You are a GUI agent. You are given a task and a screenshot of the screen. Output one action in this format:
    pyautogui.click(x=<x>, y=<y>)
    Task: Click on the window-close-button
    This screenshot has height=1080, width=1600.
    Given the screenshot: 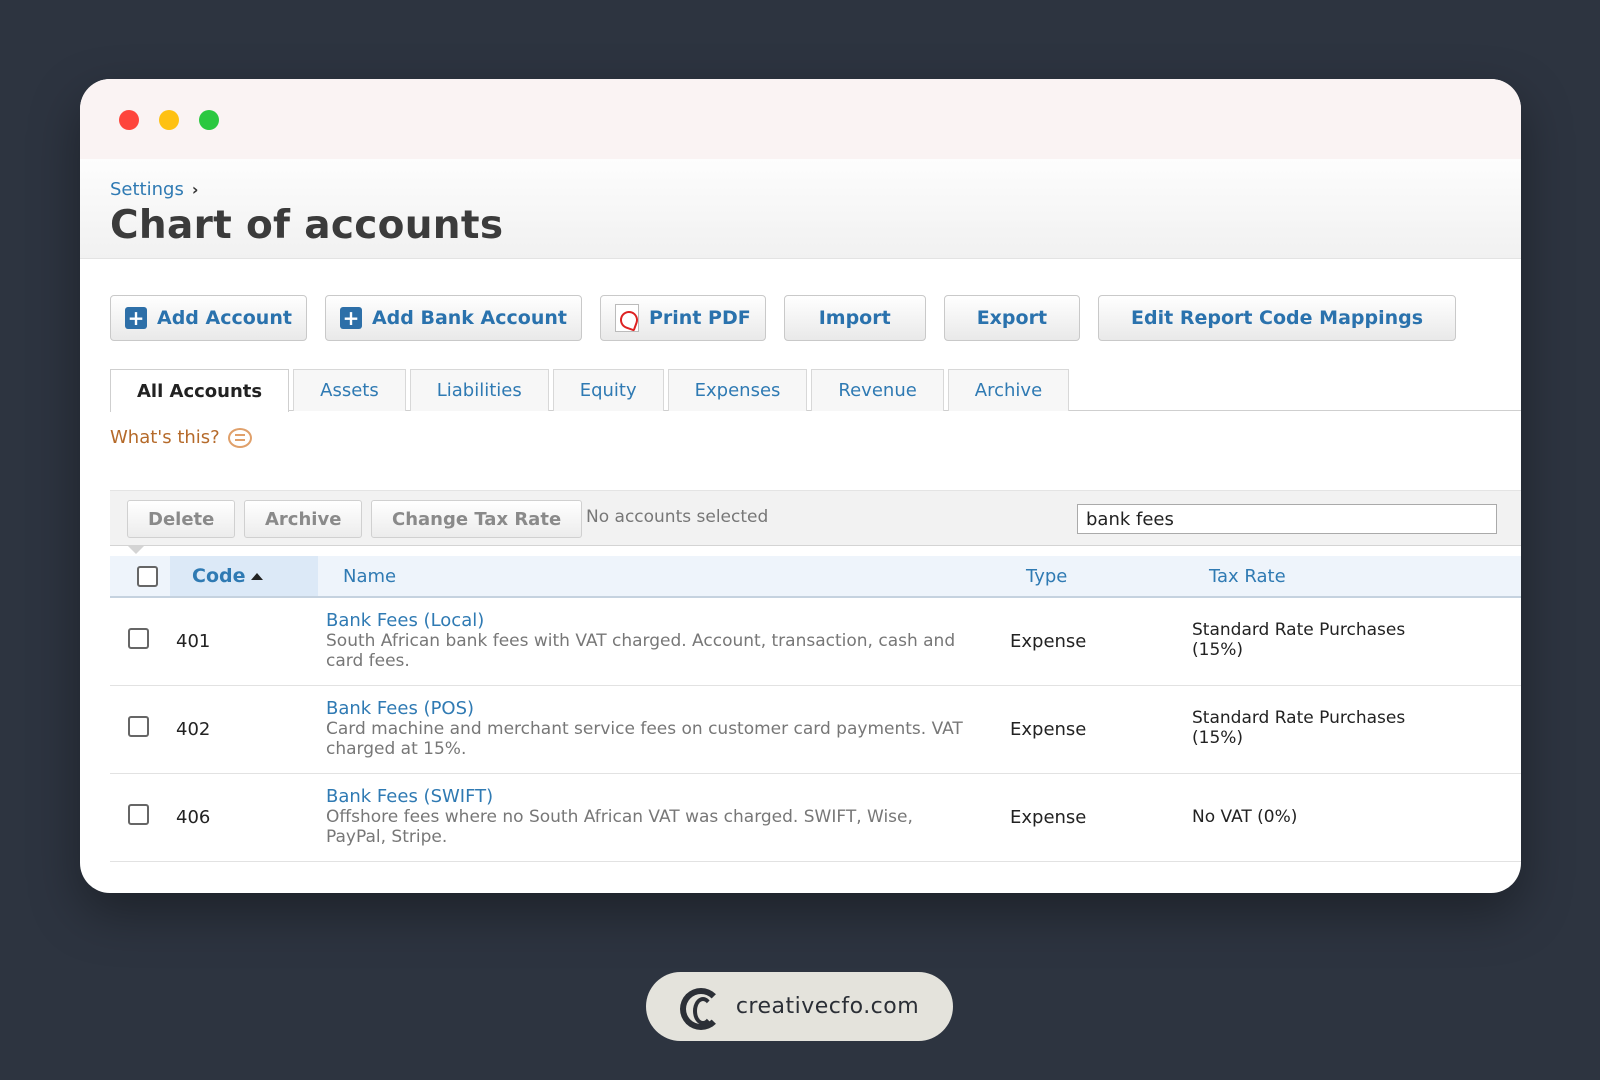 What is the action you would take?
    pyautogui.click(x=129, y=120)
    